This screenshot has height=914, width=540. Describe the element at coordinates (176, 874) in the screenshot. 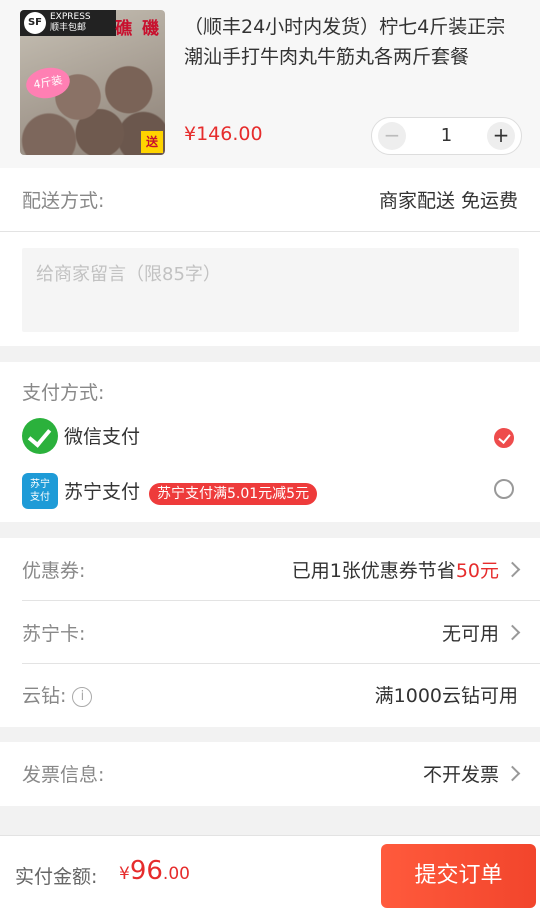

I see `amount-decimal: .00` at that location.